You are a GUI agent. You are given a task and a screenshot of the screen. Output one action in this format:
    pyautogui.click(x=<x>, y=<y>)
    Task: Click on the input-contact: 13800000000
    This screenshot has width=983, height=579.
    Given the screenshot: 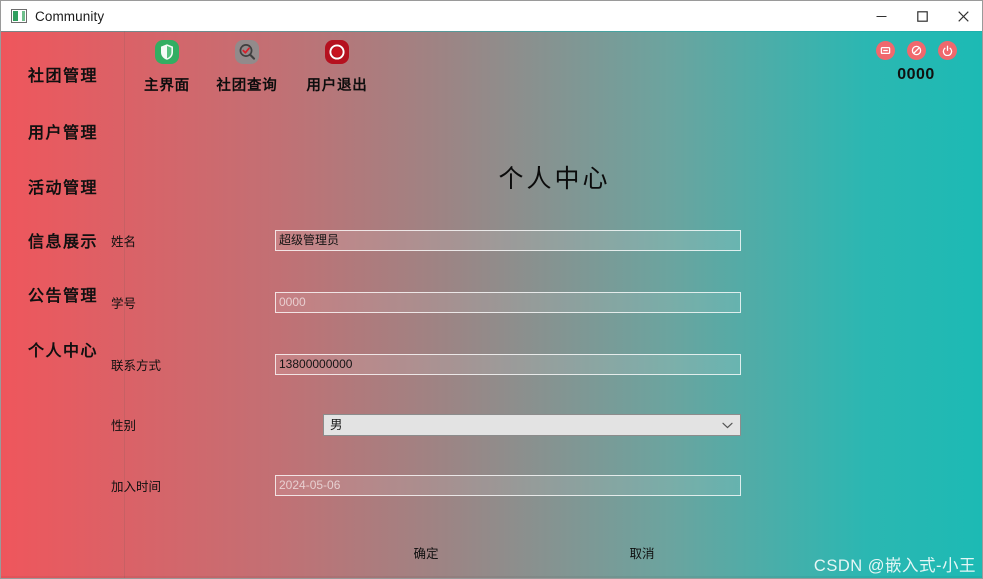 What is the action you would take?
    pyautogui.click(x=508, y=364)
    